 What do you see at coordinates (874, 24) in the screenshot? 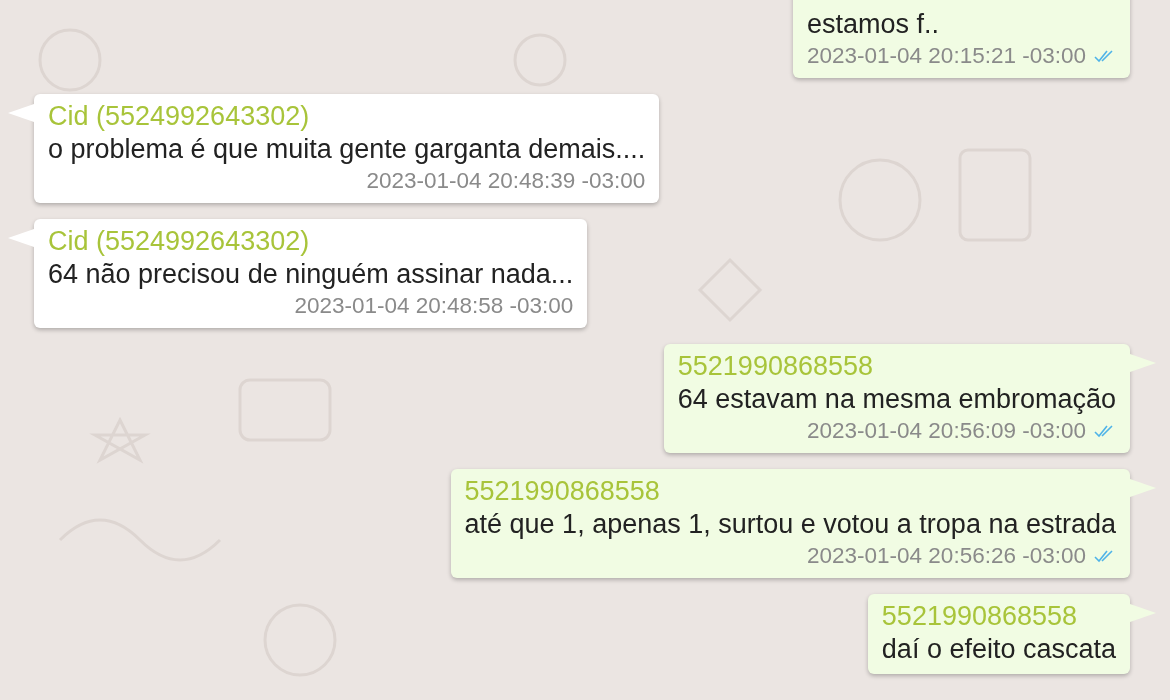
I see `message-text: estamos f..` at bounding box center [874, 24].